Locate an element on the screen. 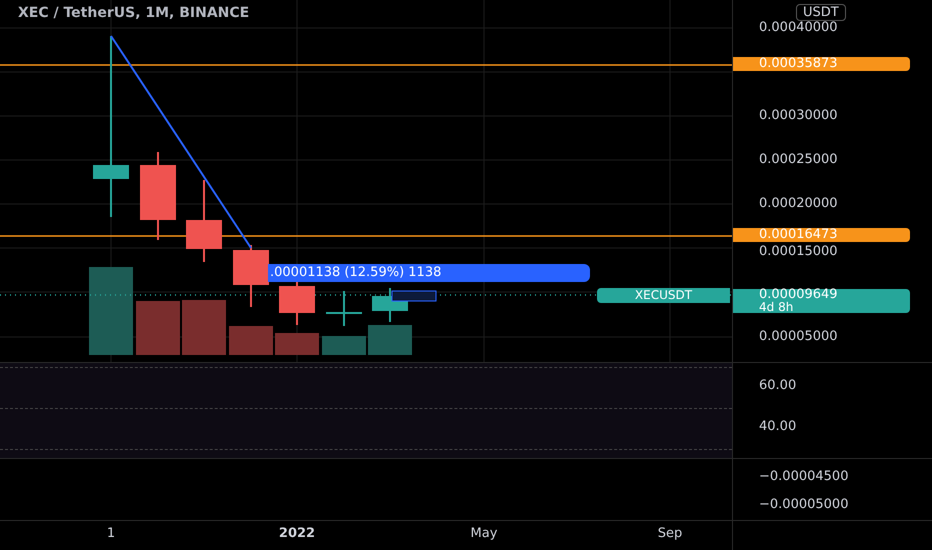 The image size is (932, 550). oscillator-axis-label: 40.00 is located at coordinates (777, 426).